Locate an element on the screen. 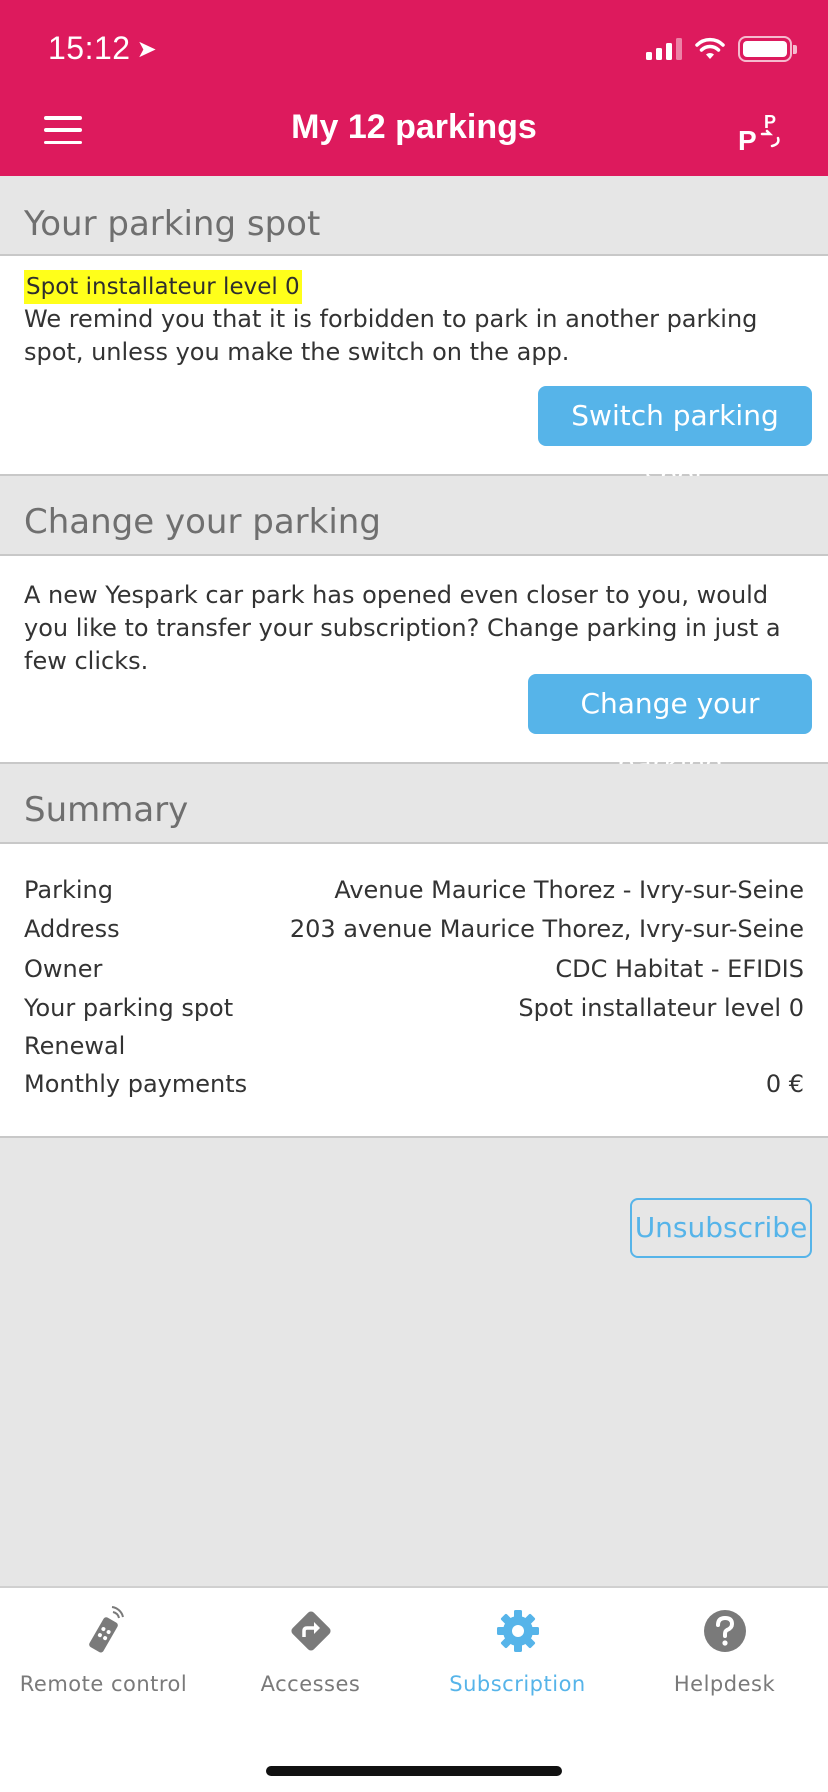  change-your-parking-button: Change your parking is located at coordinates (670, 727).